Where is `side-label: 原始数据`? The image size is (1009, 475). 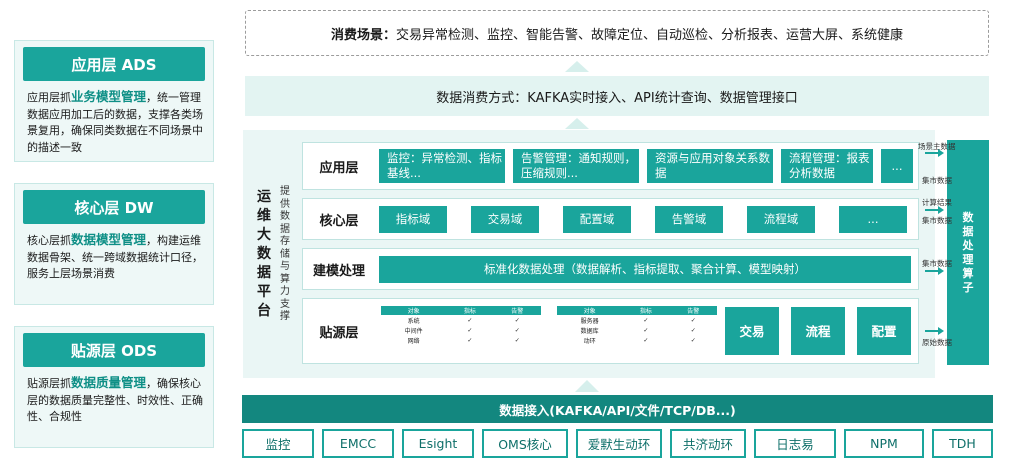 side-label: 原始数据 is located at coordinates (937, 342).